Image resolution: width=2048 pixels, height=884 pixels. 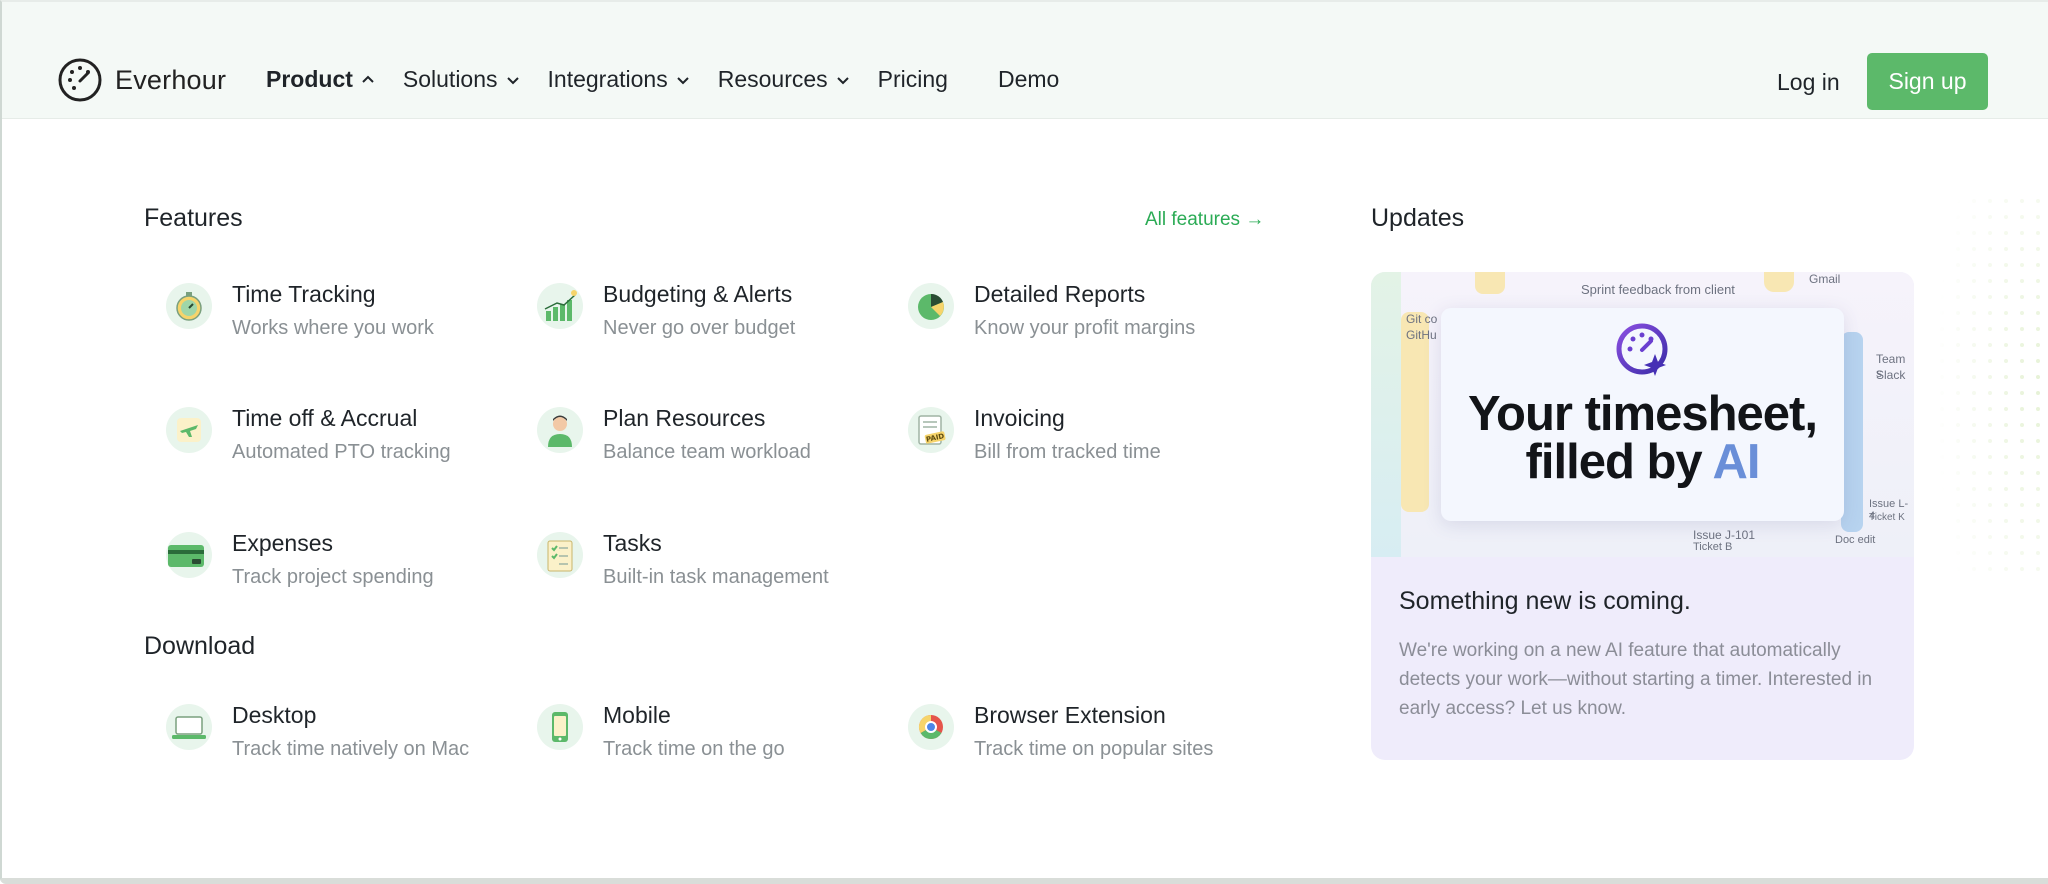 What do you see at coordinates (772, 79) in the screenshot?
I see `nav-resources-label: Resources` at bounding box center [772, 79].